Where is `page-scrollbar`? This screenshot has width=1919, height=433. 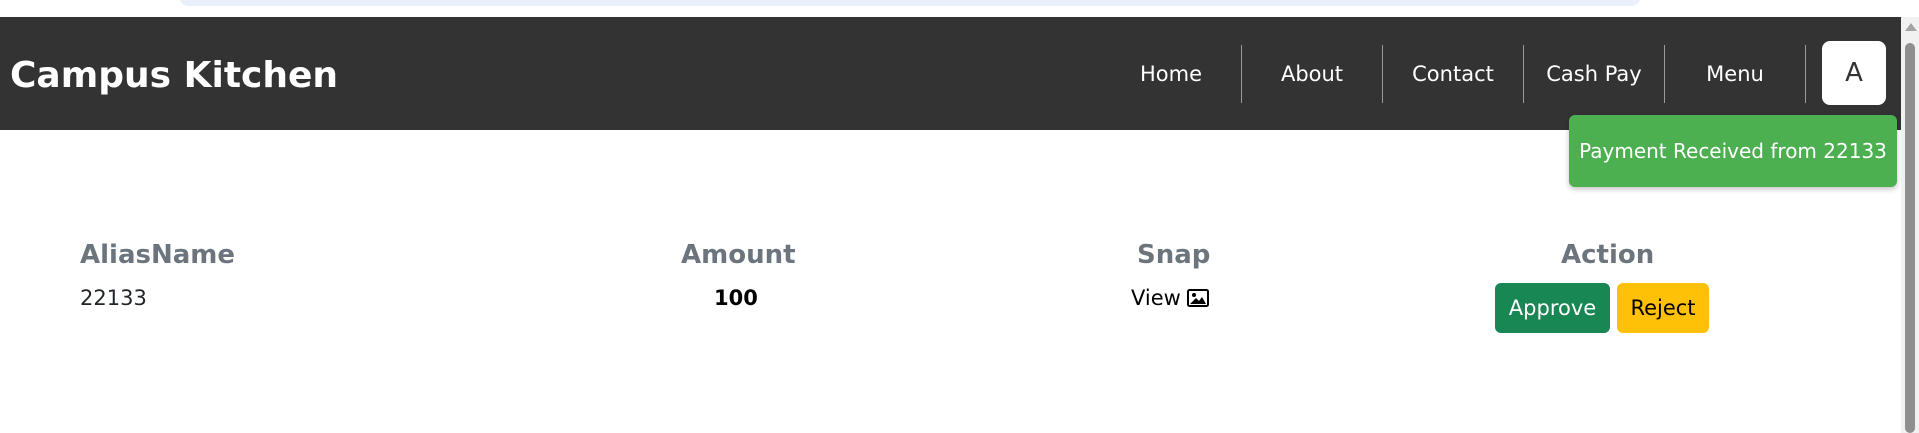 page-scrollbar is located at coordinates (1910, 225).